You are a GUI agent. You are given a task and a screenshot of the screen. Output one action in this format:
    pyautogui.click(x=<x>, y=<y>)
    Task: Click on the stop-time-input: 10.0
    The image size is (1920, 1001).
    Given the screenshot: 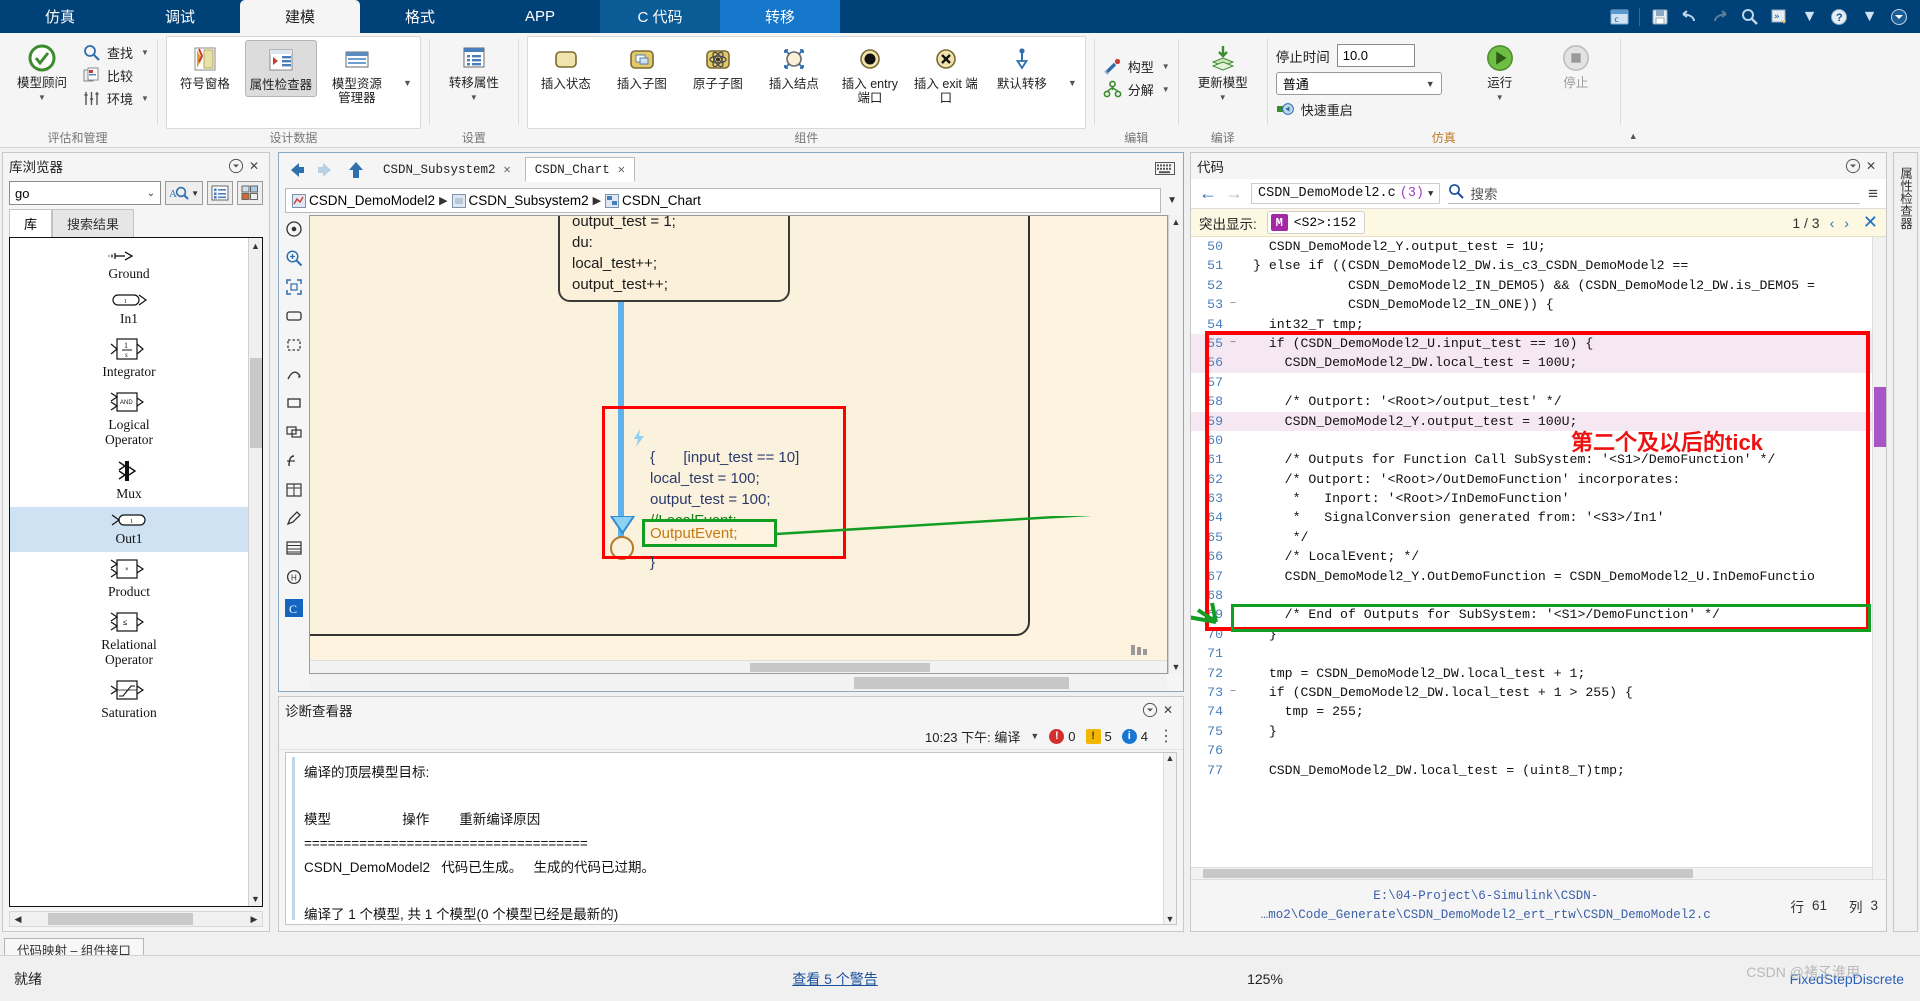 What is the action you would take?
    pyautogui.click(x=1375, y=55)
    